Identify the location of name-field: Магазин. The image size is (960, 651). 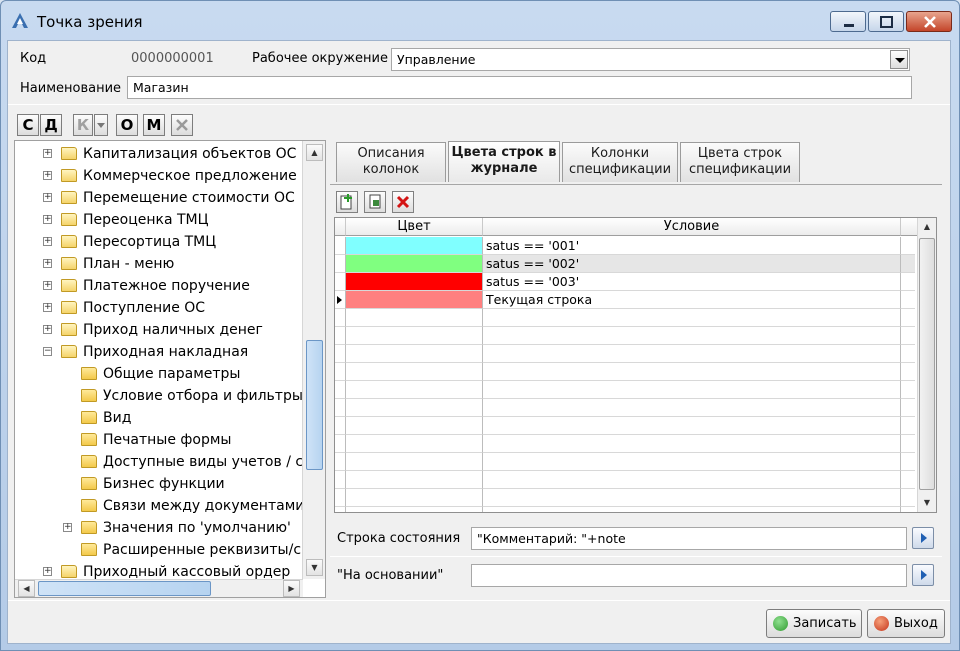
(519, 87).